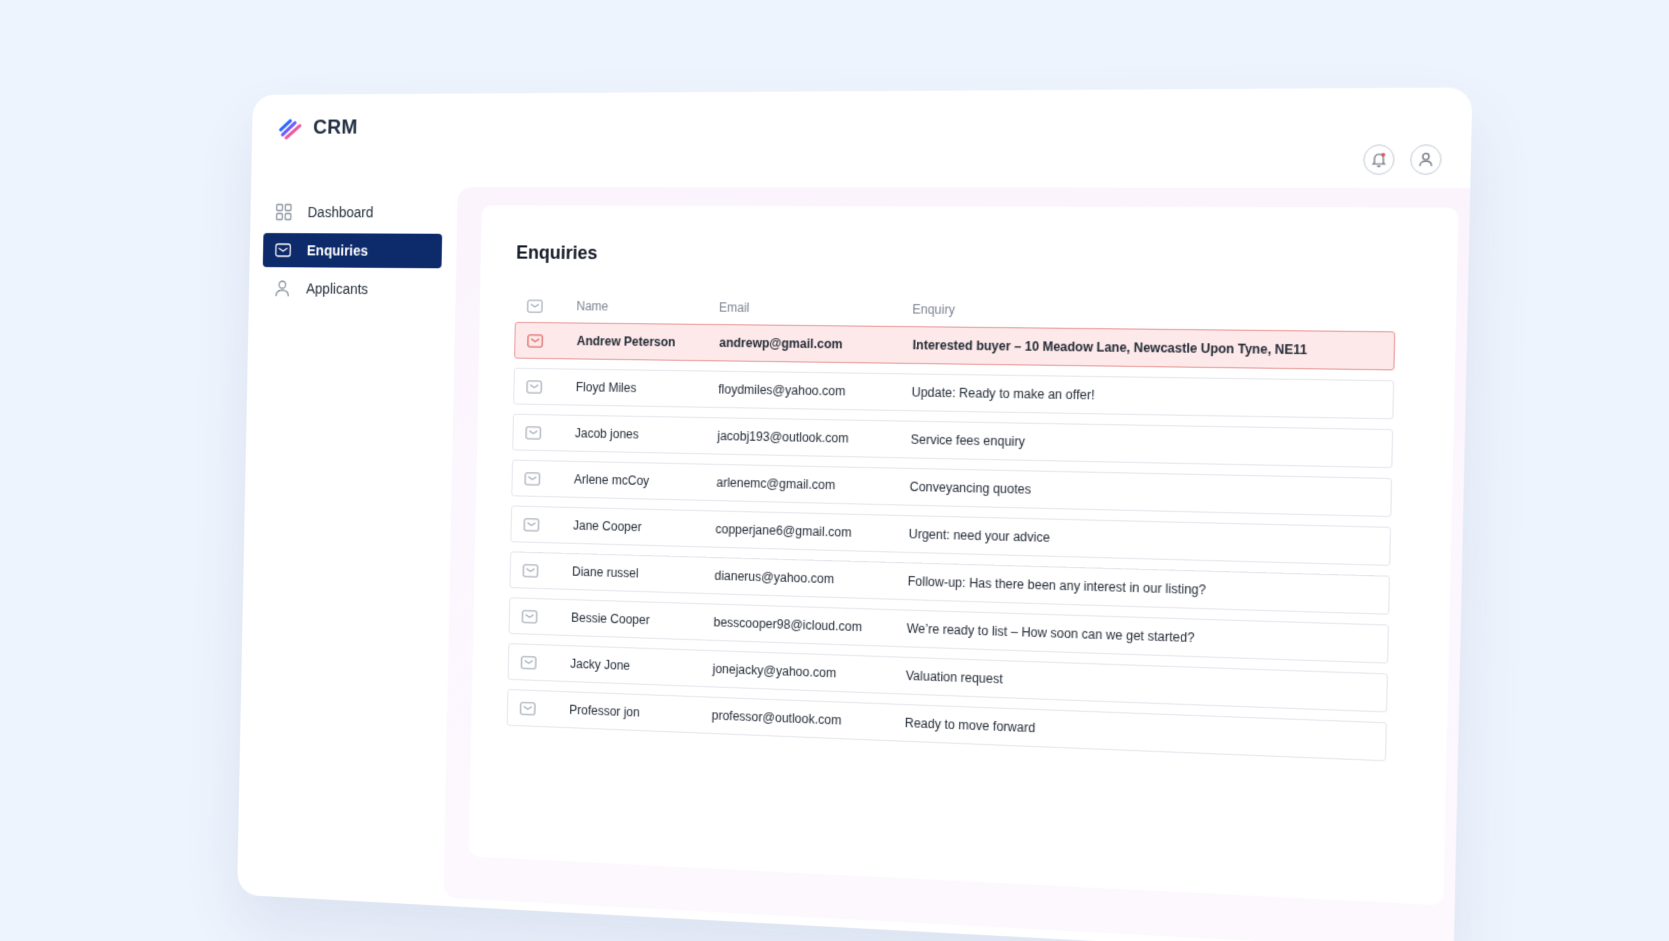 This screenshot has height=941, width=1669. I want to click on row-email: floydmiles@yahoo.com, so click(782, 390).